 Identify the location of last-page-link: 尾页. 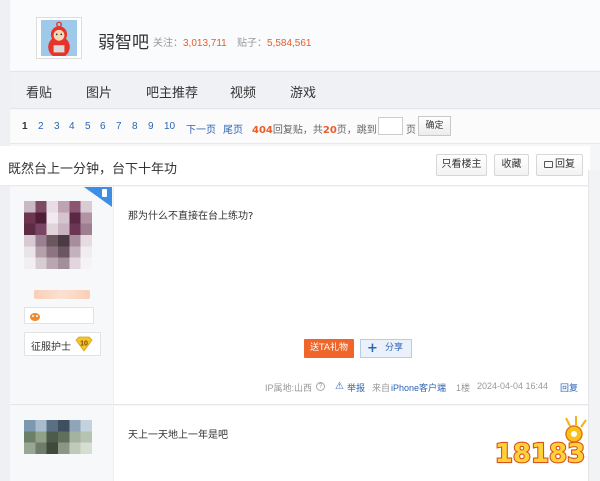
(233, 128).